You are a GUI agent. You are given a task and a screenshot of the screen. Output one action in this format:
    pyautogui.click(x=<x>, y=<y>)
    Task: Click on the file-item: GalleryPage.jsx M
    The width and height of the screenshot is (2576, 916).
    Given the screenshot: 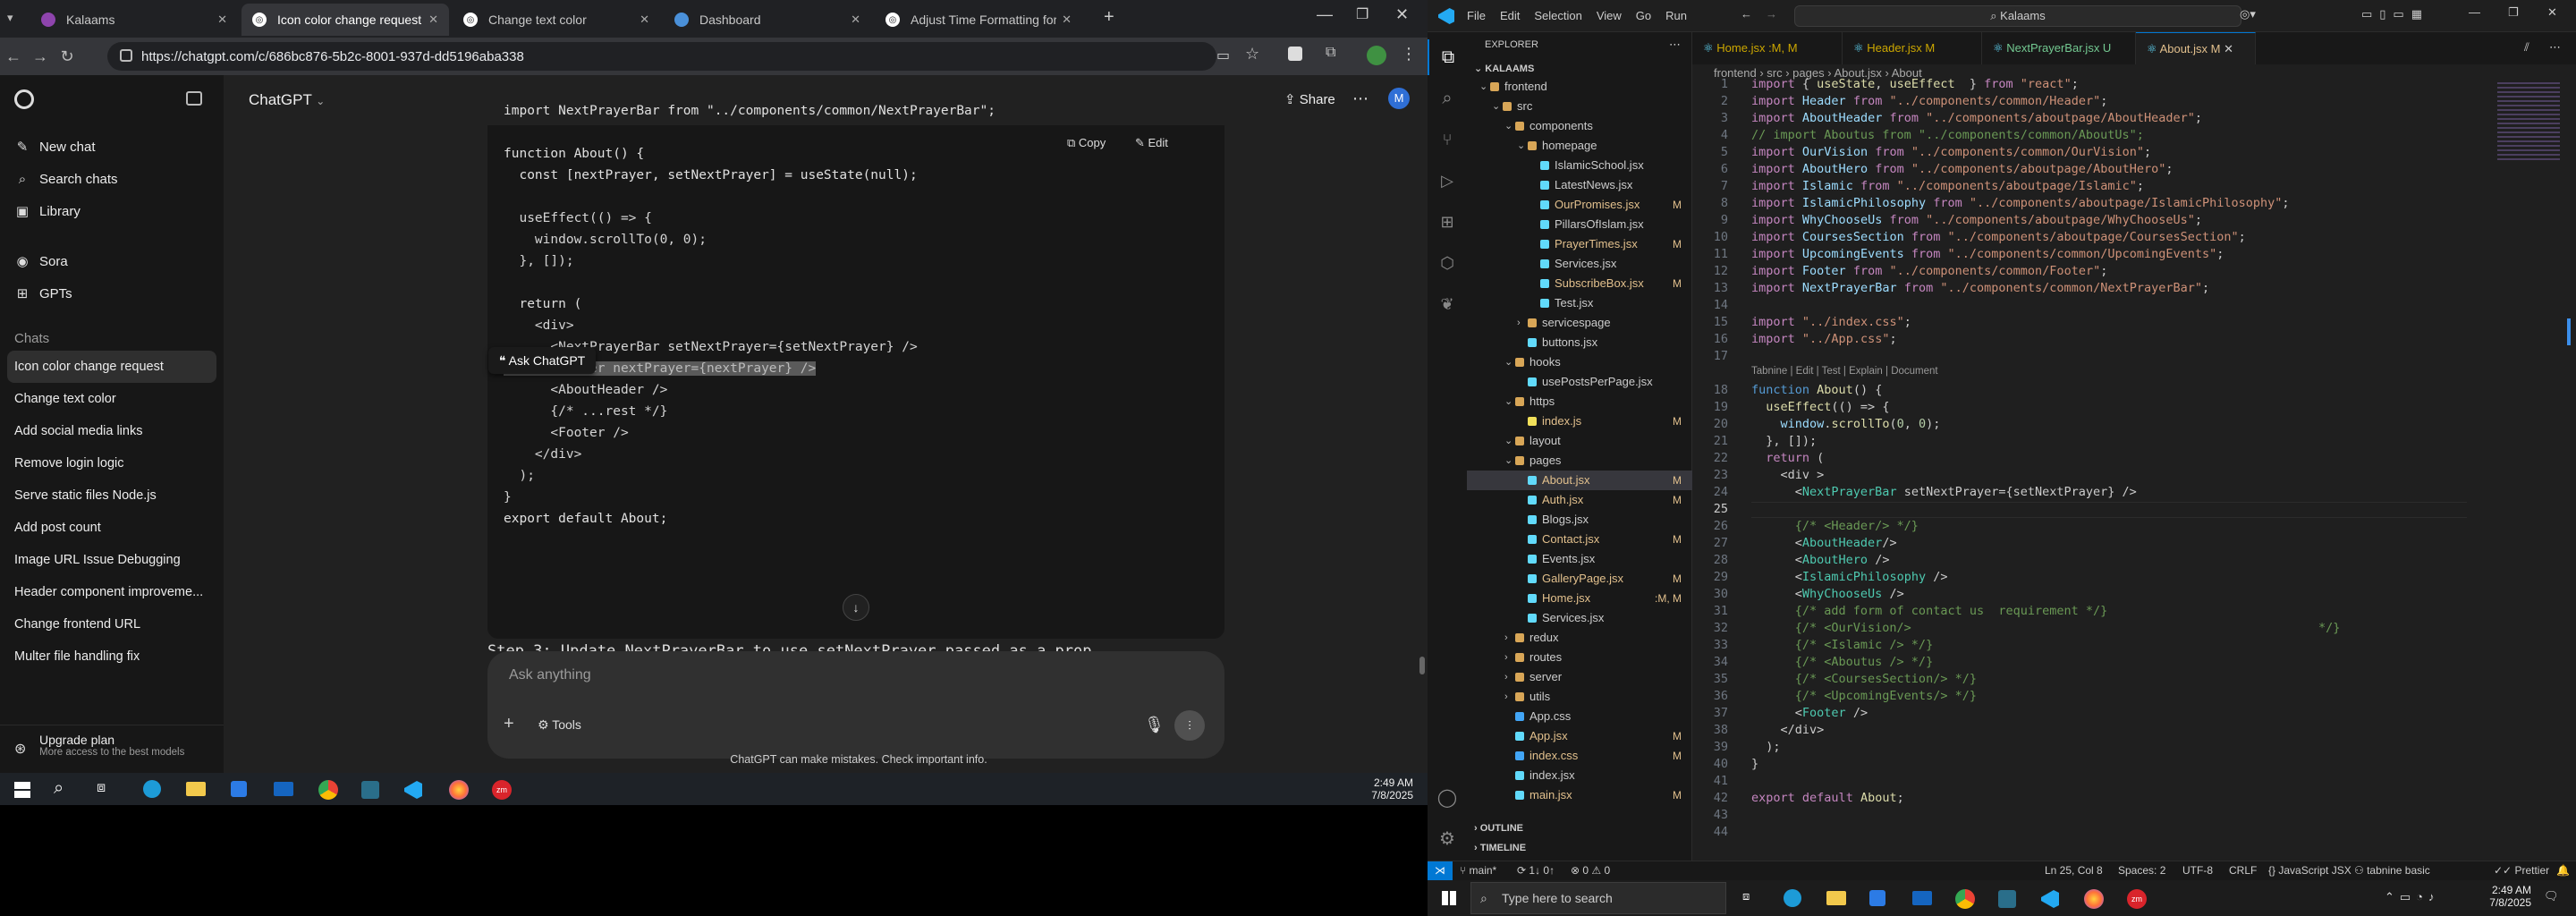 What is the action you would take?
    pyautogui.click(x=1579, y=579)
    